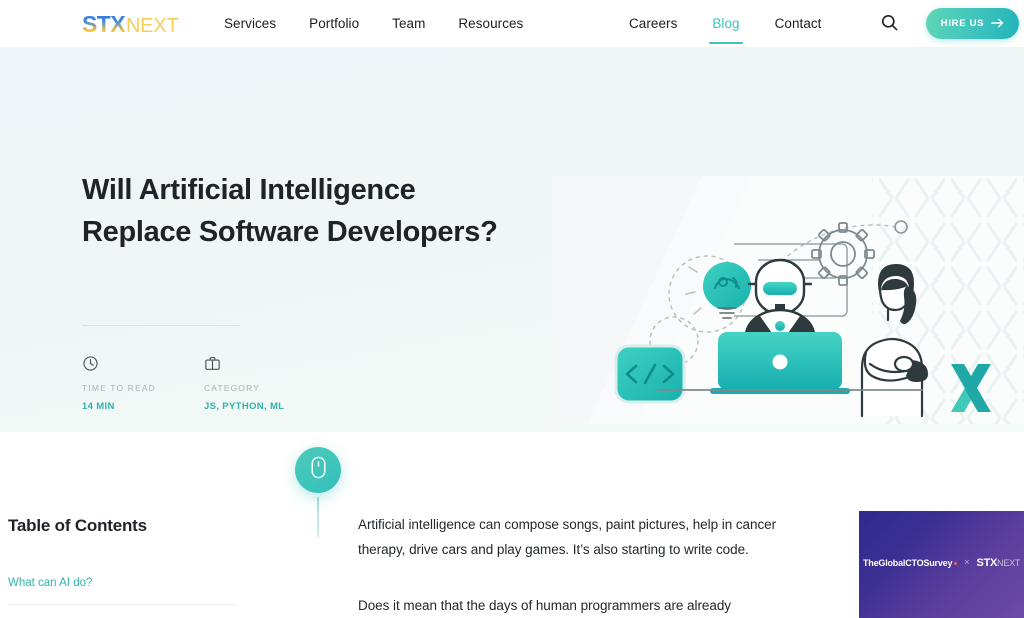 The image size is (1024, 618). Describe the element at coordinates (265, 364) in the screenshot. I see `briefcase-icon` at that location.